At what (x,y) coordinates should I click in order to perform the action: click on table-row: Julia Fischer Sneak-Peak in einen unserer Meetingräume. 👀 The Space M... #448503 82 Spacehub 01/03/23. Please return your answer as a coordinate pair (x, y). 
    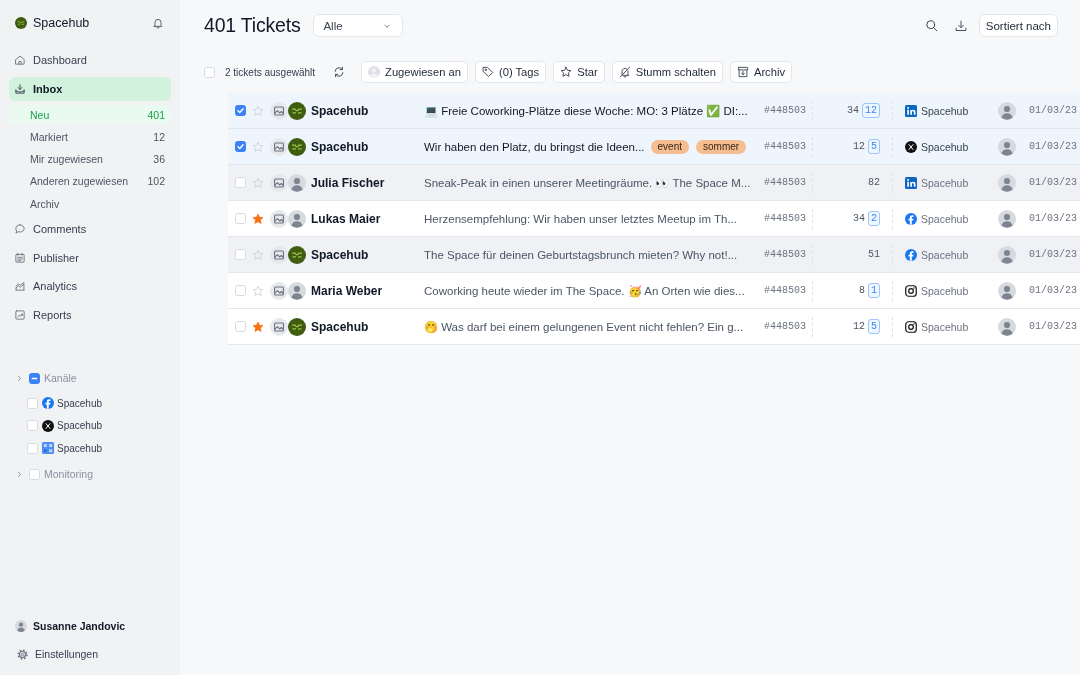
    Looking at the image, I should click on (654, 183).